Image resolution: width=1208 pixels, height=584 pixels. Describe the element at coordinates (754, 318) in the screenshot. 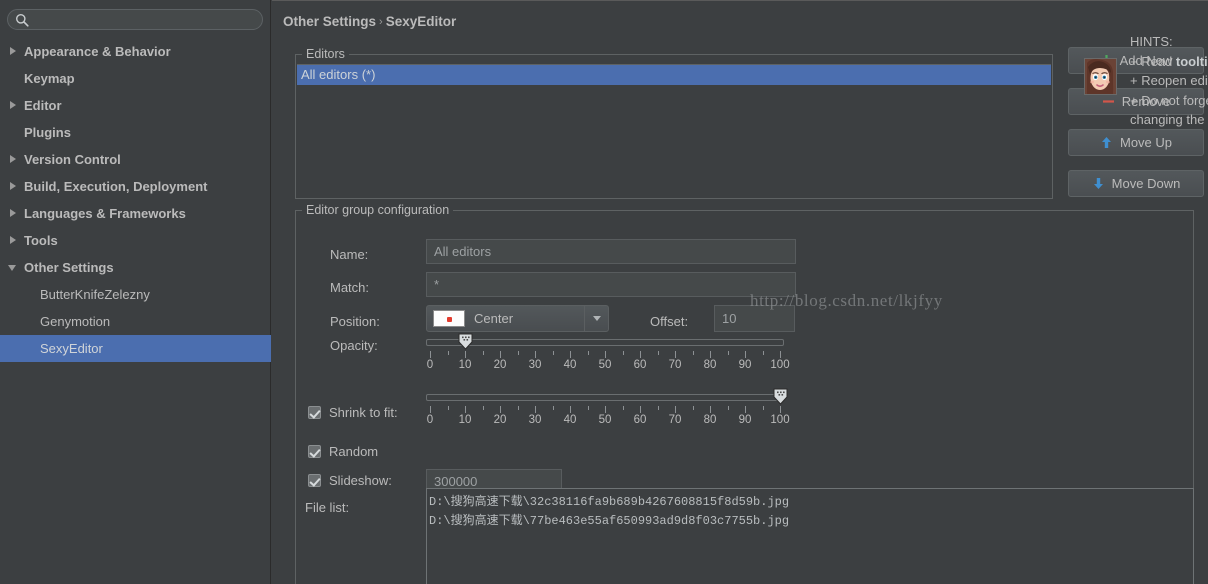

I see `offset-input` at that location.